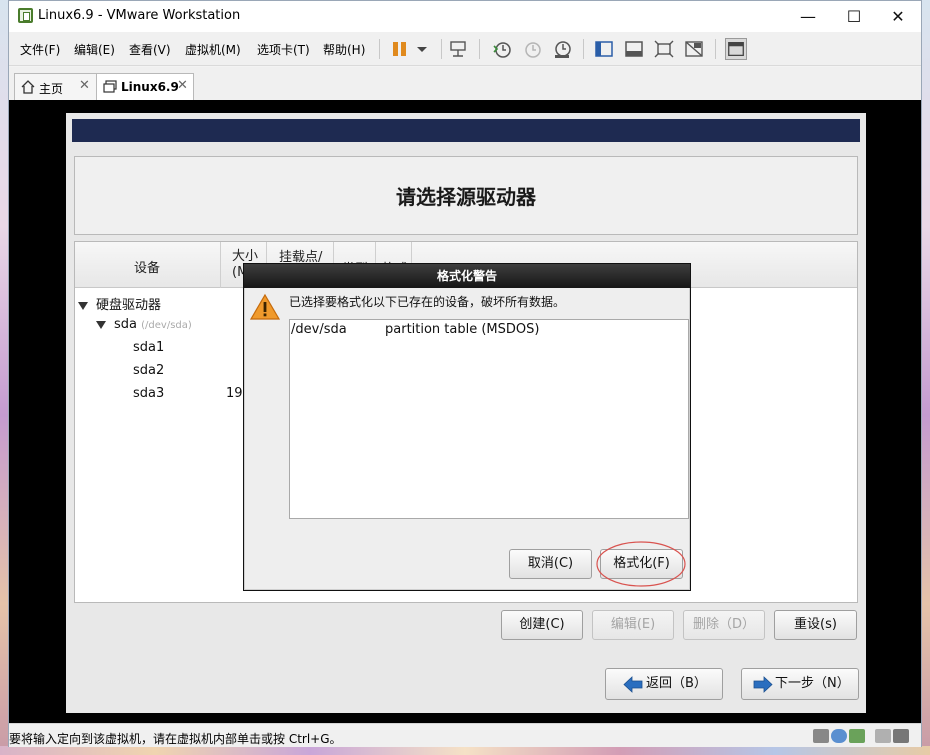 The image size is (930, 755). What do you see at coordinates (465, 83) in the screenshot?
I see `tab-bar: 主页 ✕ Linux6.9 ✕` at bounding box center [465, 83].